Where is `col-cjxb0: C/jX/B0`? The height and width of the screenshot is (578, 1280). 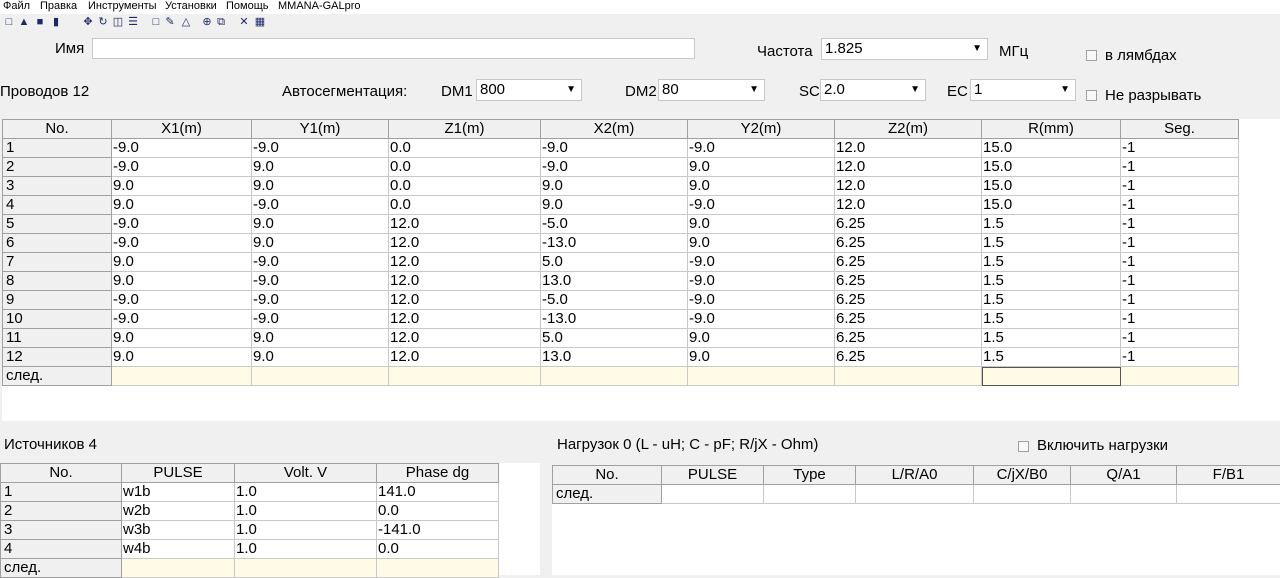 col-cjxb0: C/jX/B0 is located at coordinates (1022, 475).